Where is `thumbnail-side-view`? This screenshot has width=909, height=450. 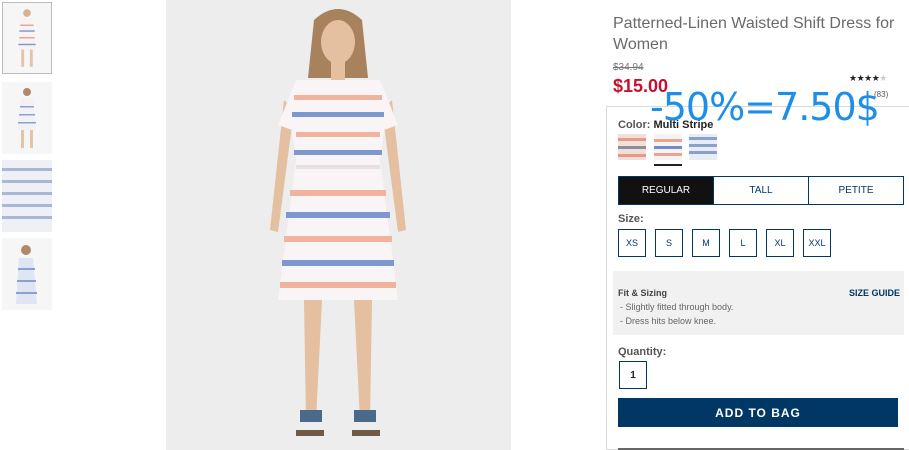 thumbnail-side-view is located at coordinates (27, 274).